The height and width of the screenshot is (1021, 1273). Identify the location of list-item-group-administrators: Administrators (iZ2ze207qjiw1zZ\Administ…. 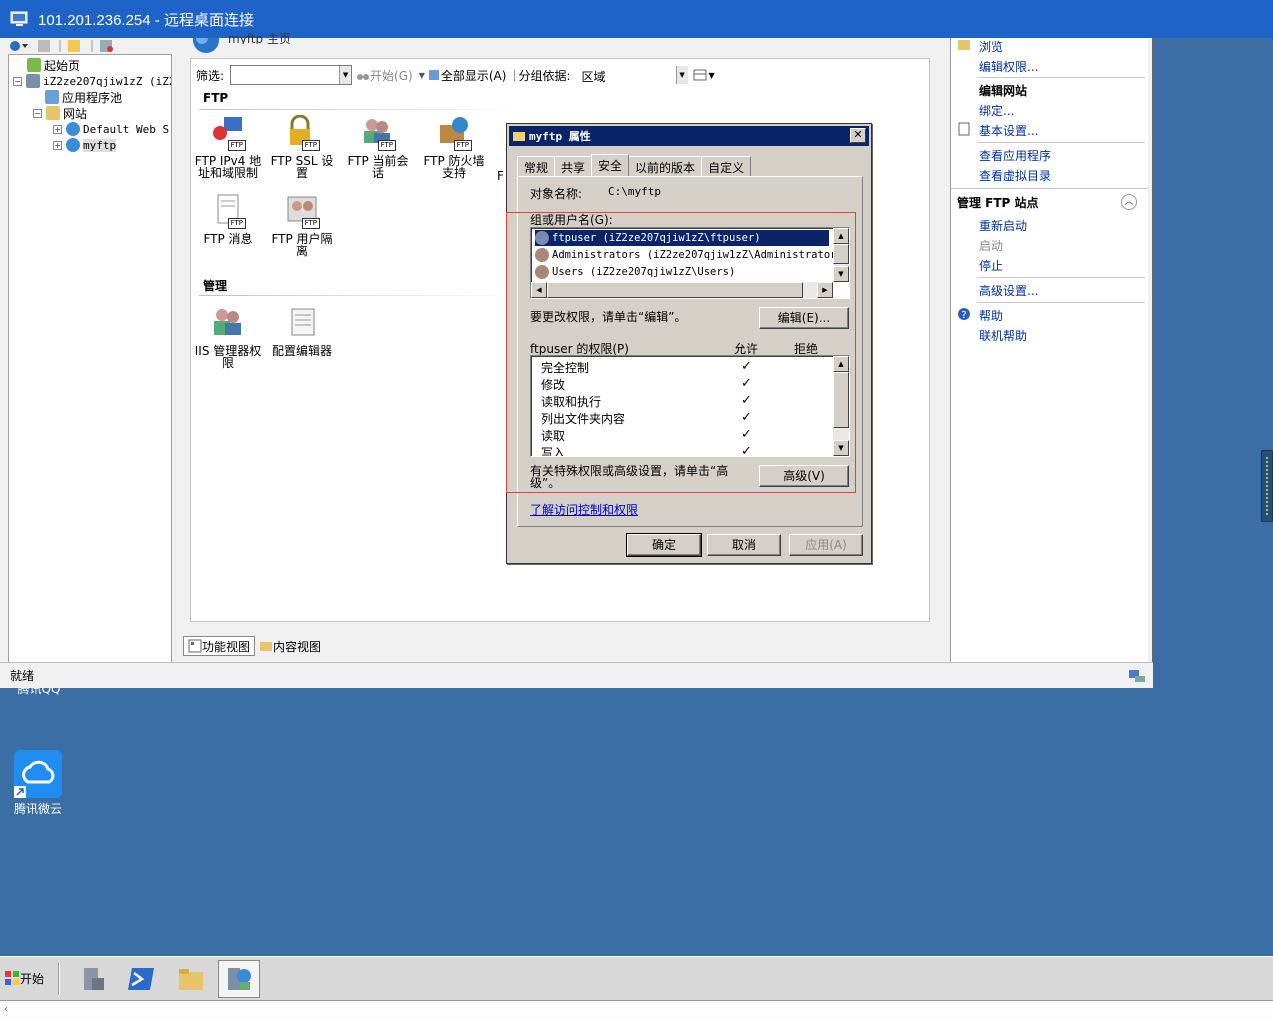
(692, 255).